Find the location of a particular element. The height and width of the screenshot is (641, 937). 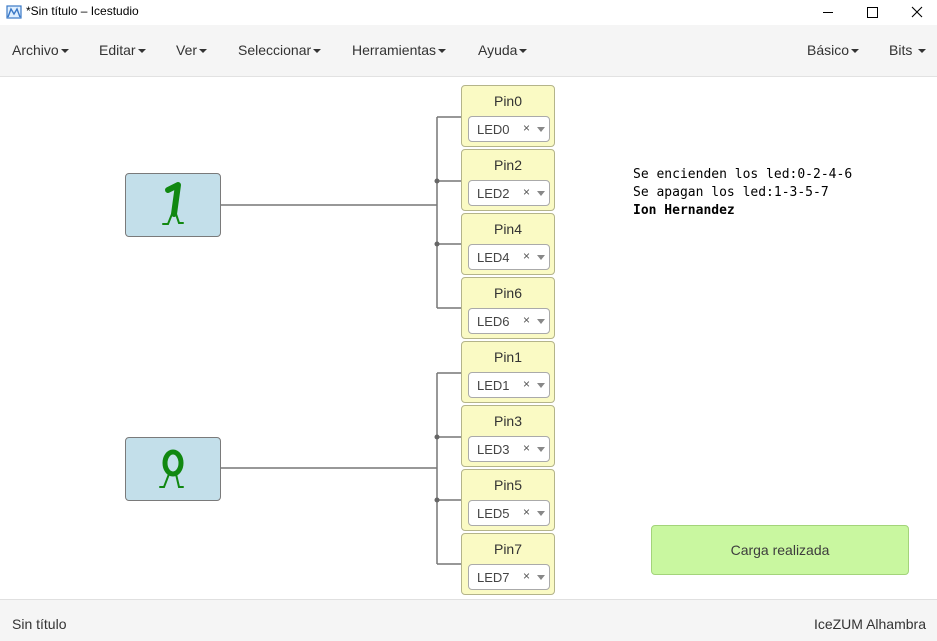

pin-value: LED0 is located at coordinates (493, 129).